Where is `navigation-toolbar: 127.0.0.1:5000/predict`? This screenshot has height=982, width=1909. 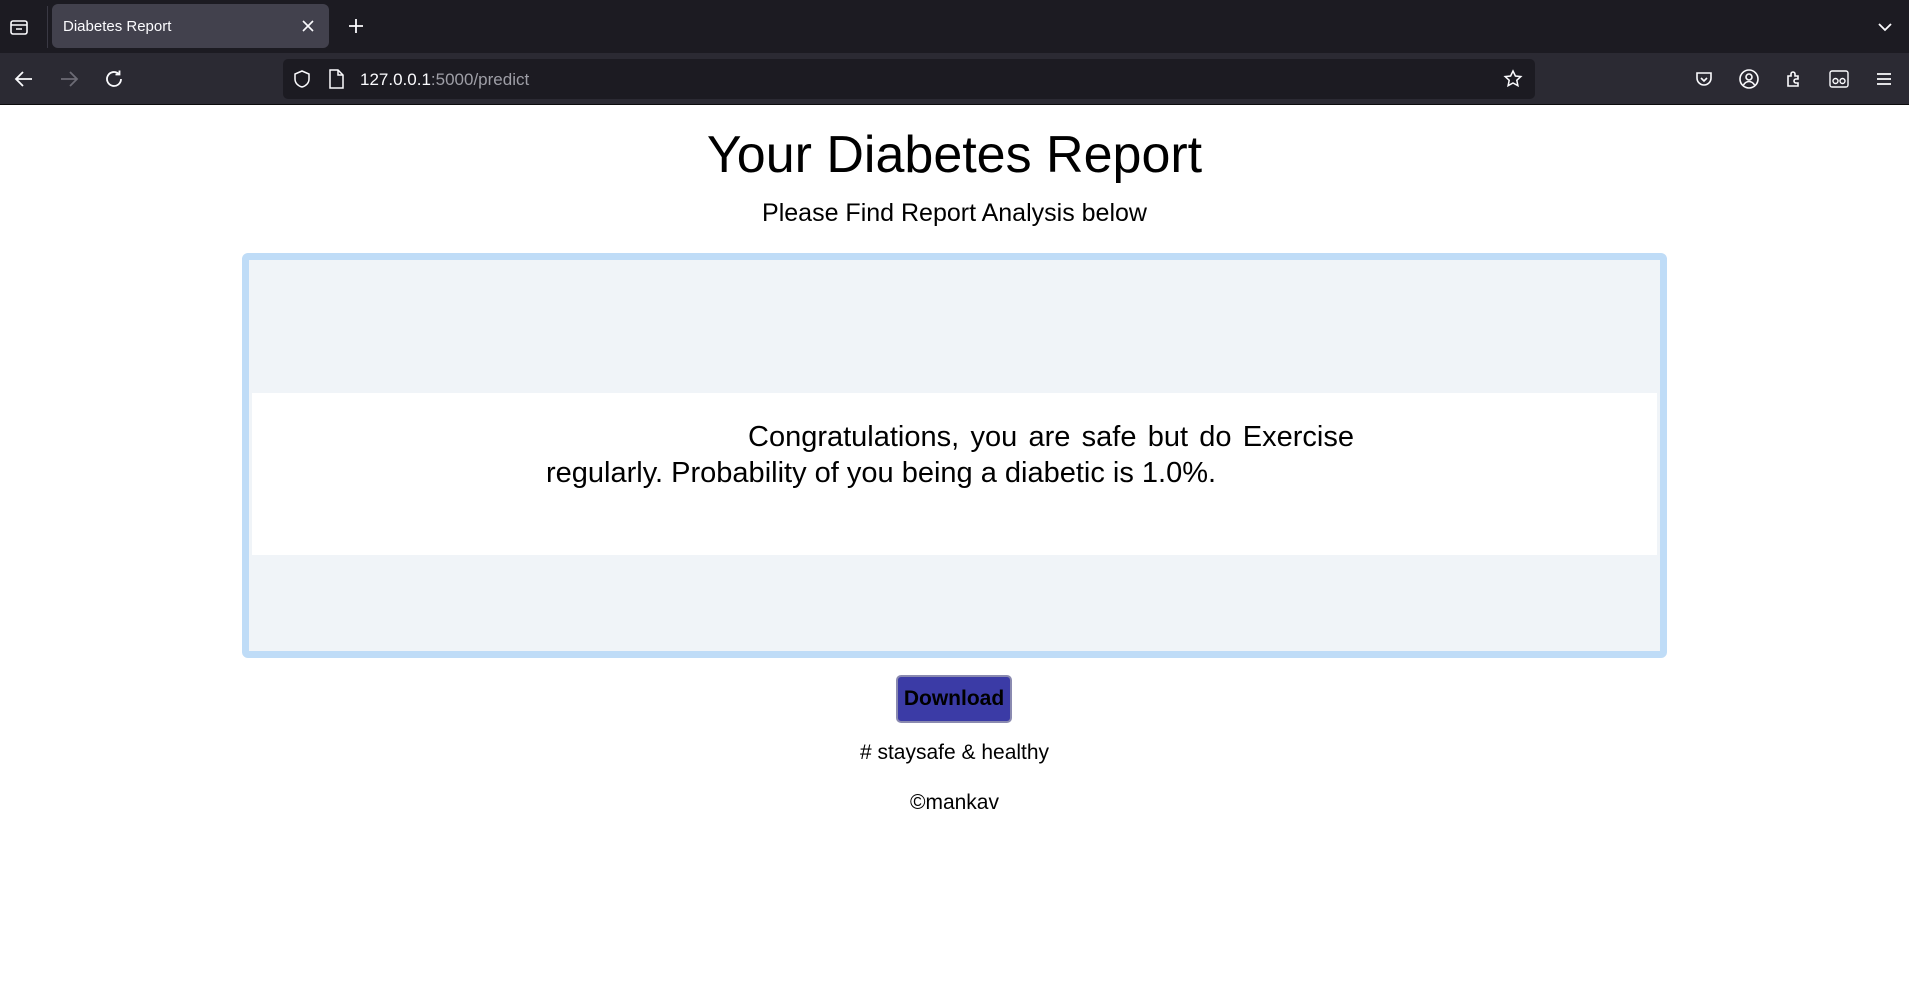
navigation-toolbar: 127.0.0.1:5000/predict is located at coordinates (954, 79).